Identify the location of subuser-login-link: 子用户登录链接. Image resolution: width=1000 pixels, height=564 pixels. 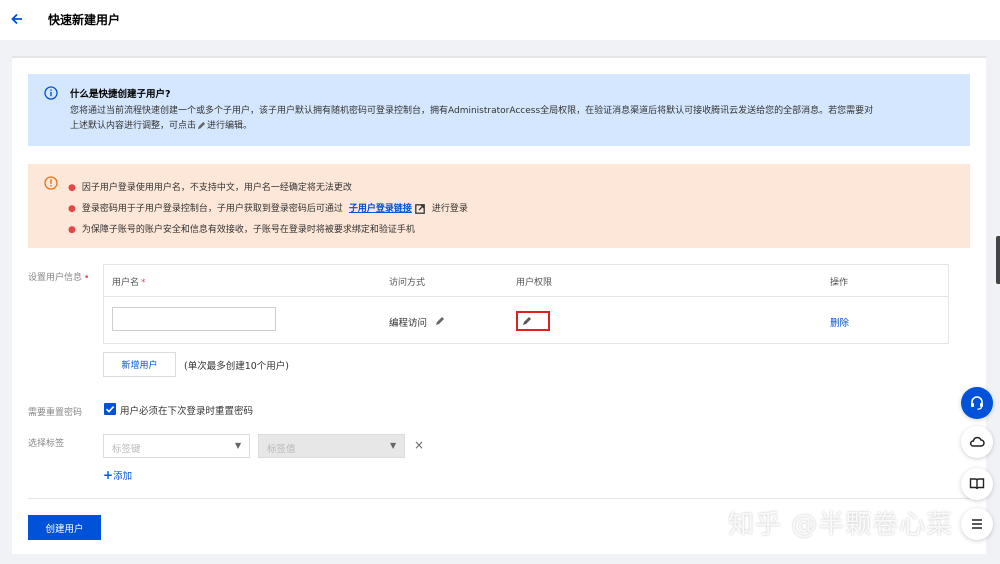
(380, 209).